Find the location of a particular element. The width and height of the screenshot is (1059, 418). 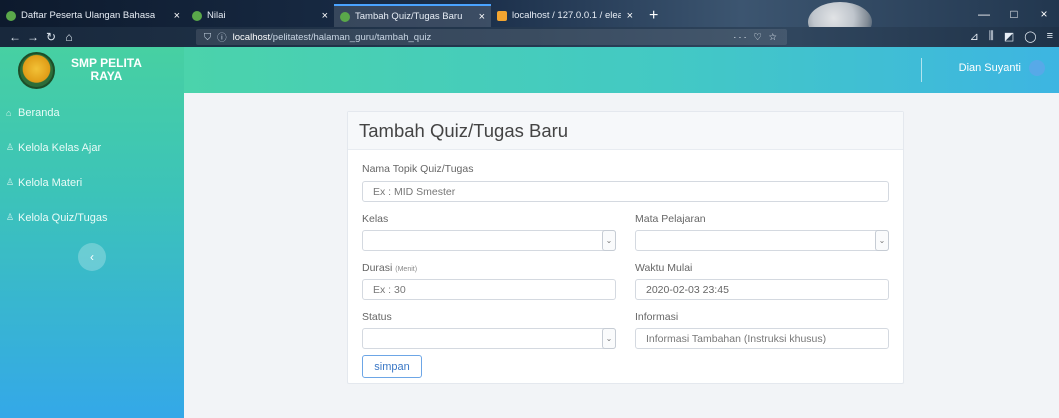

info-label: Informasi is located at coordinates (657, 317).